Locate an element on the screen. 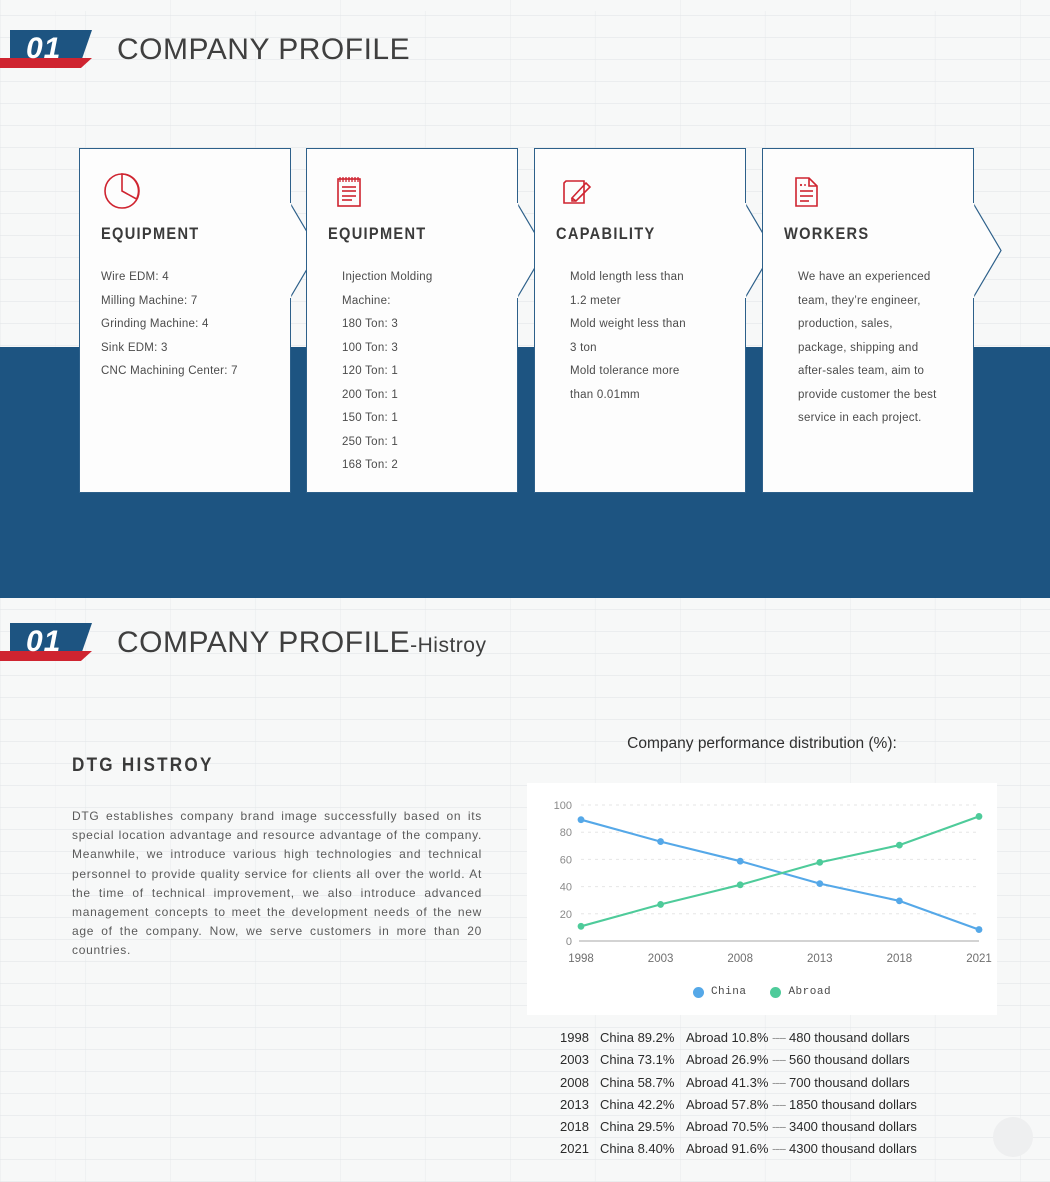 This screenshot has width=1050, height=1182. card-line: Machine: is located at coordinates (366, 300).